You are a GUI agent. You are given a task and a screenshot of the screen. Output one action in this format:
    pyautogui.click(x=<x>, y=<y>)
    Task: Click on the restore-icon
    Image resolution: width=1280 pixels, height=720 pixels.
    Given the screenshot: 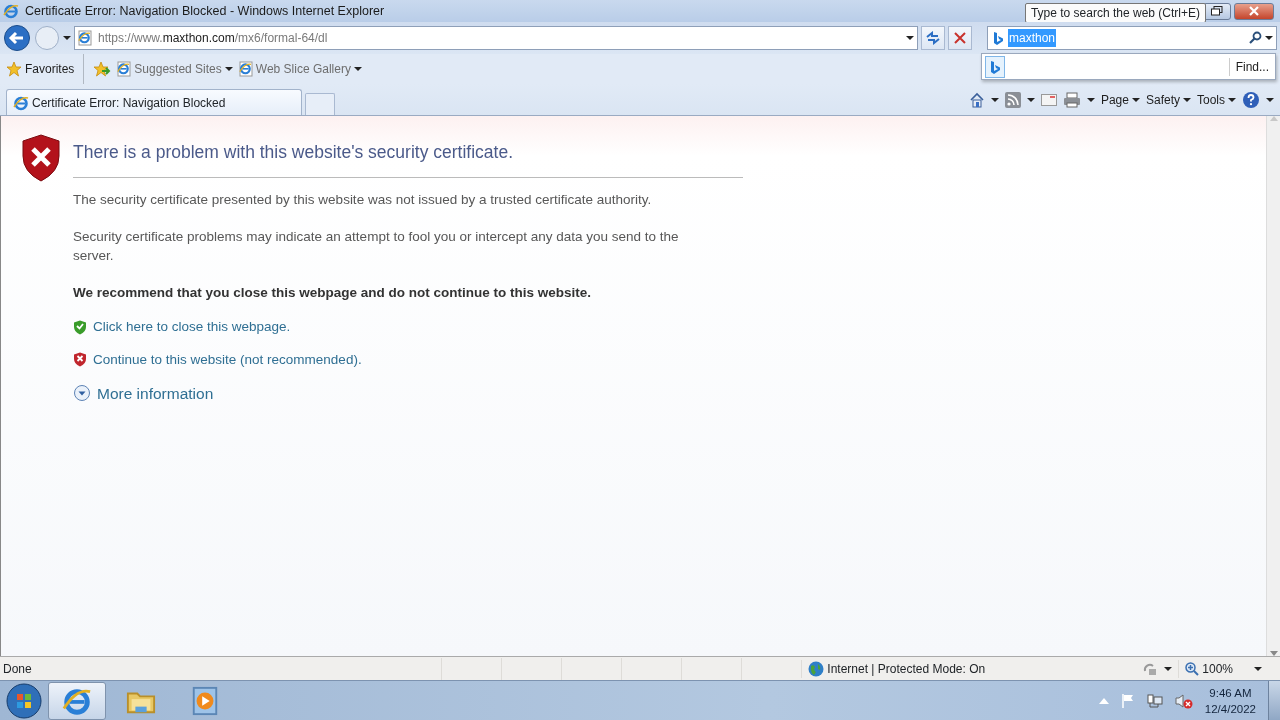 What is the action you would take?
    pyautogui.click(x=1217, y=11)
    